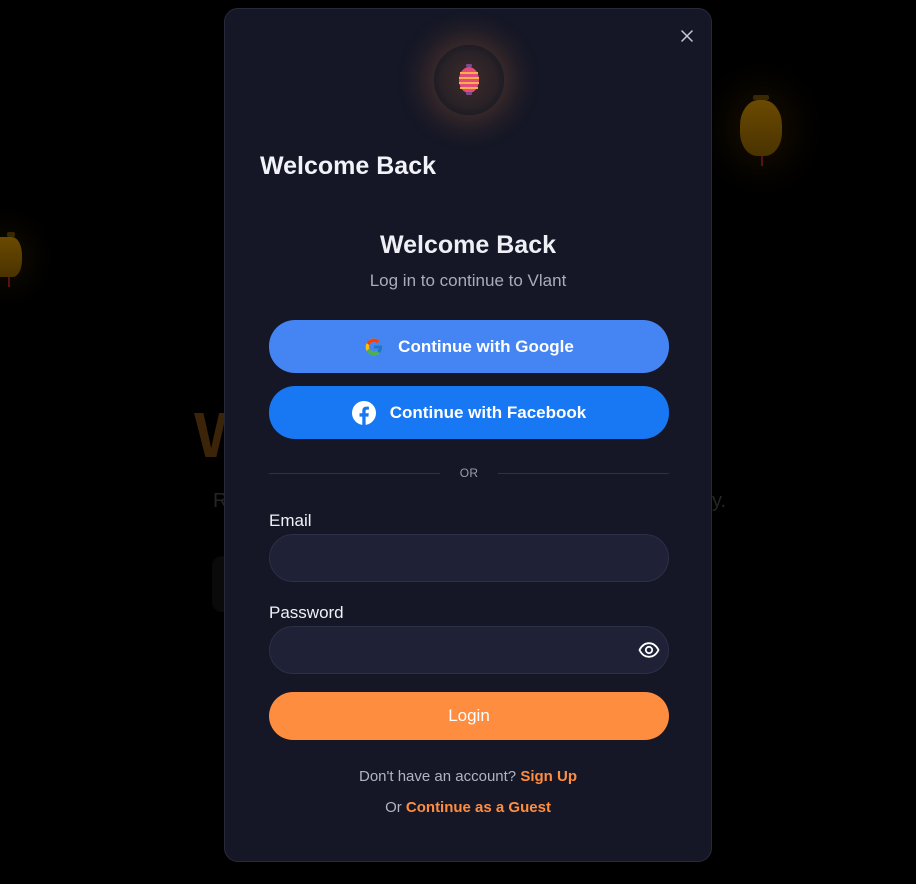 This screenshot has width=916, height=884. Describe the element at coordinates (363, 412) in the screenshot. I see `facebook-icon` at that location.